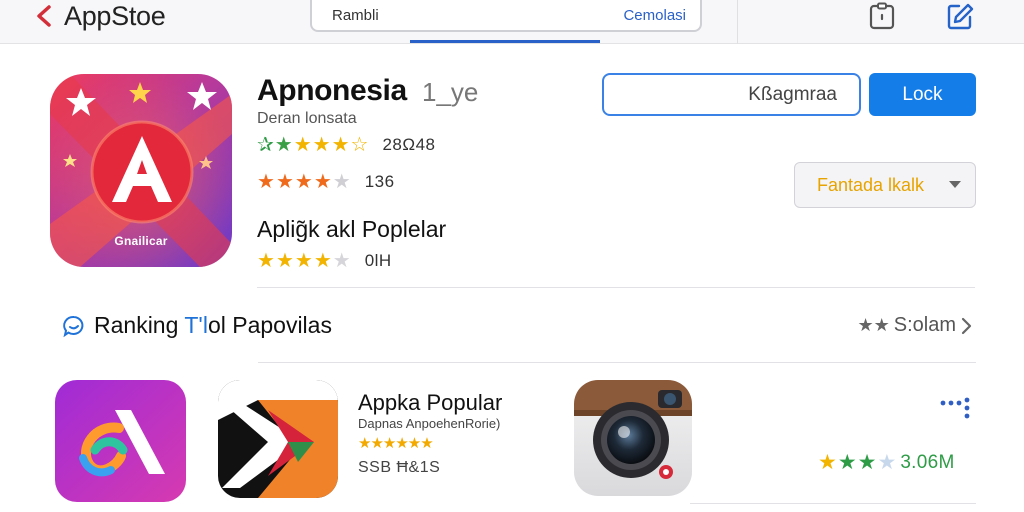  Describe the element at coordinates (505, 41) in the screenshot. I see `search-tab-indicator` at that location.